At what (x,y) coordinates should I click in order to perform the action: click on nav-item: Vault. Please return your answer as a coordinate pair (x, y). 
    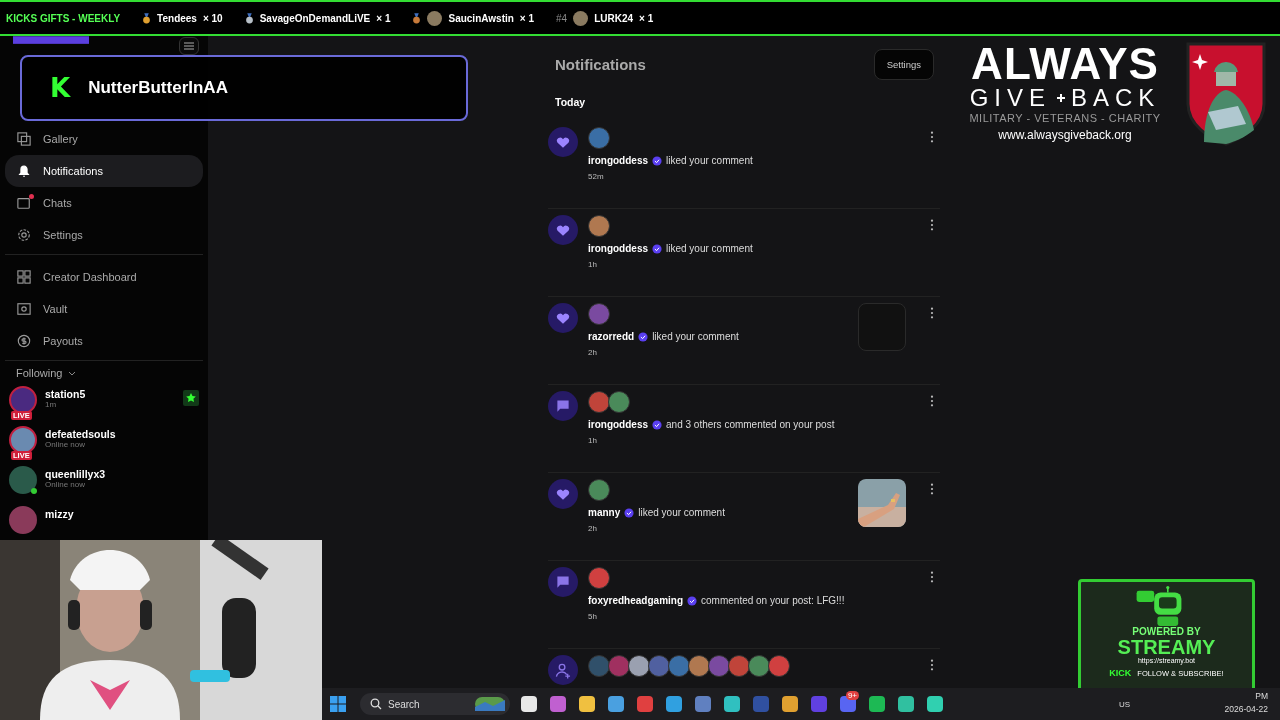
    Looking at the image, I should click on (104, 309).